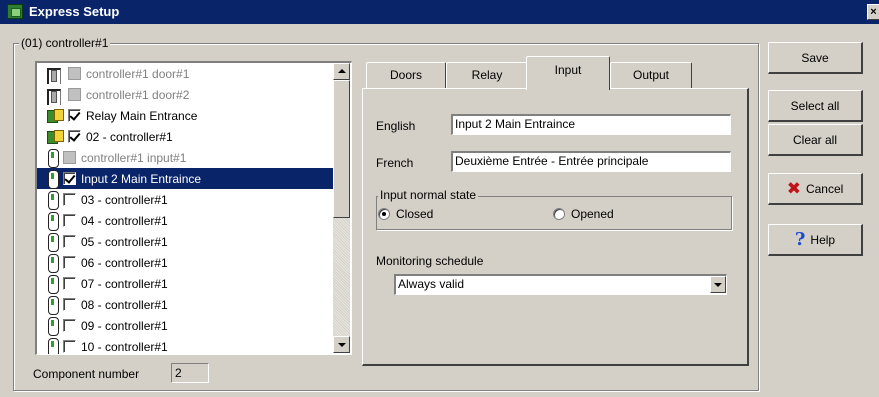 This screenshot has height=397, width=879. What do you see at coordinates (718, 284) in the screenshot?
I see `chevron-down-icon` at bounding box center [718, 284].